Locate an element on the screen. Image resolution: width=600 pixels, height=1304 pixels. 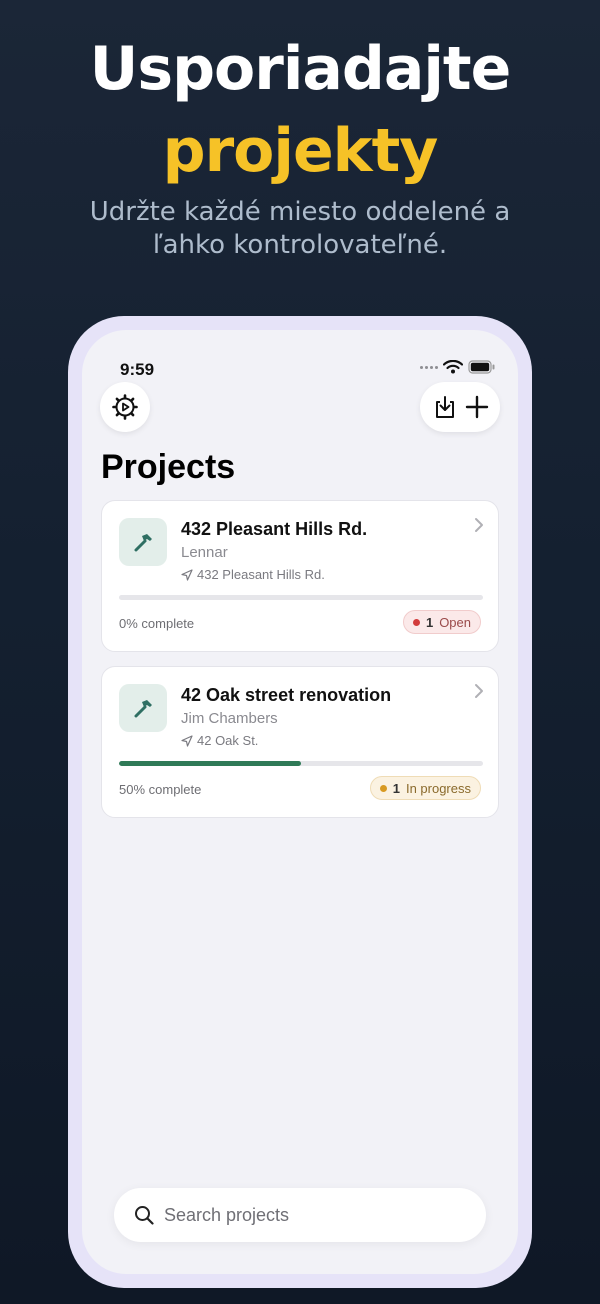
settings-button is located at coordinates (125, 407).